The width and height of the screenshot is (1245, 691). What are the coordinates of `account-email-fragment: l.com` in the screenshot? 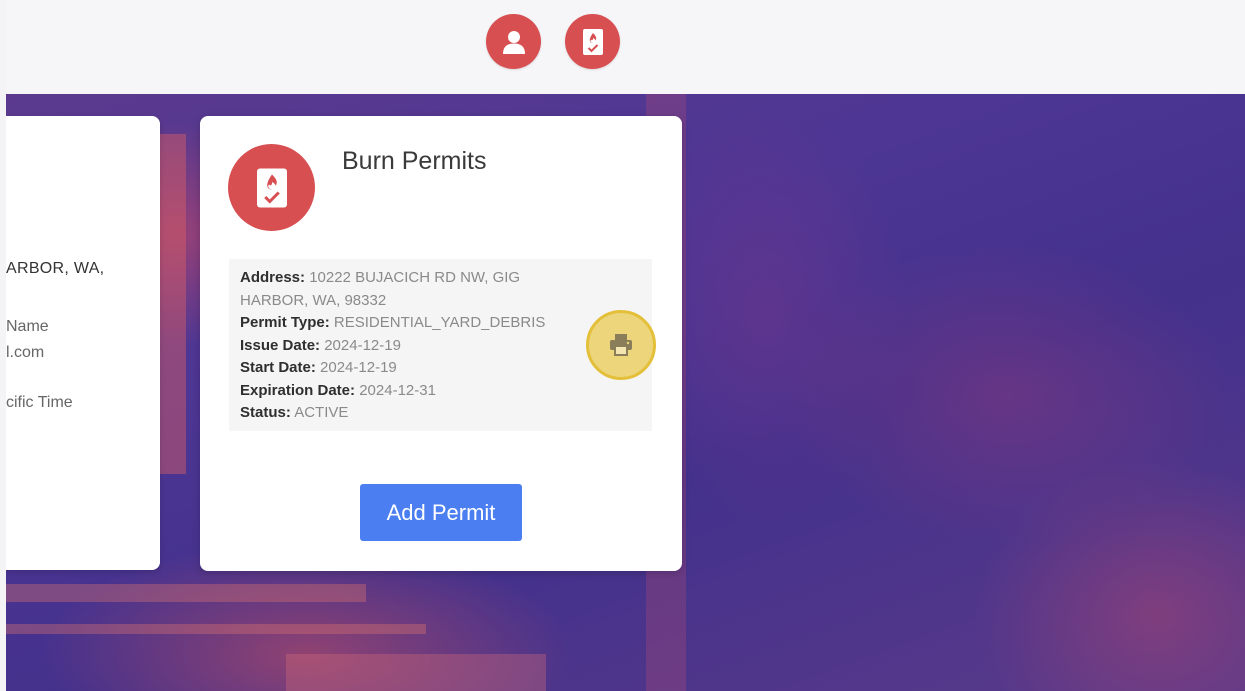 It's located at (25, 352).